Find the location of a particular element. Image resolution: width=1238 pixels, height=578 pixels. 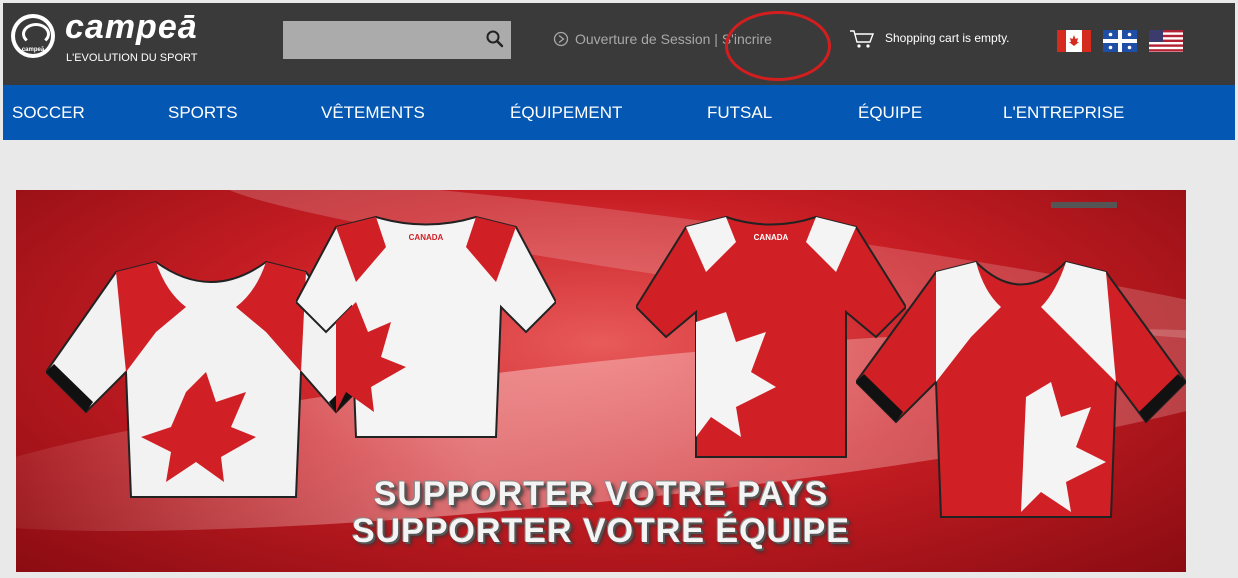

nav-item-equipe: ÉQUIPE is located at coordinates (890, 113).